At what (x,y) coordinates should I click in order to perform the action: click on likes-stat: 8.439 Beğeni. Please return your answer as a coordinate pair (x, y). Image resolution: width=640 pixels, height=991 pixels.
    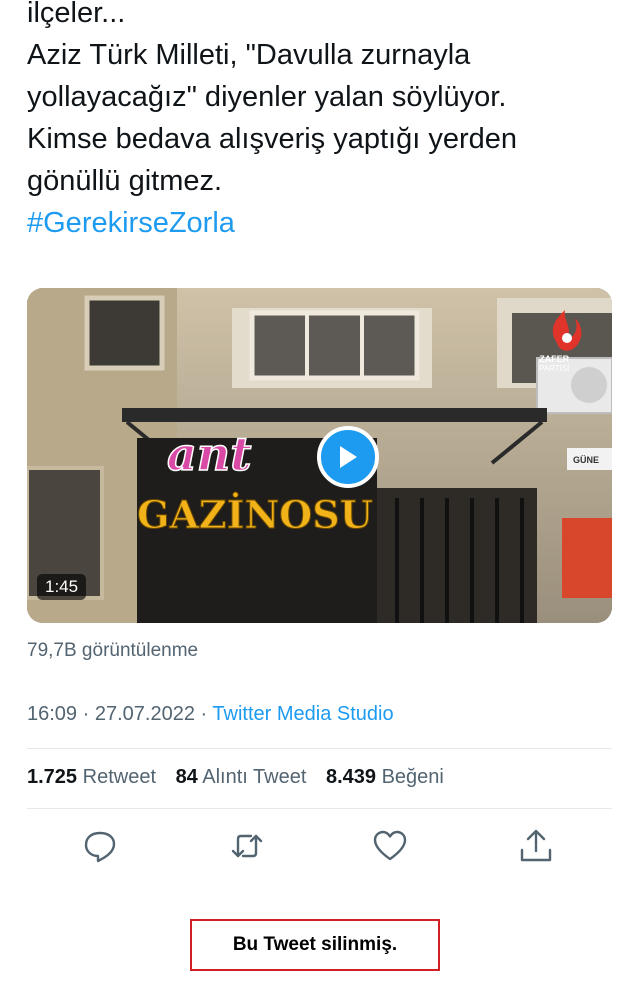
    Looking at the image, I should click on (385, 777).